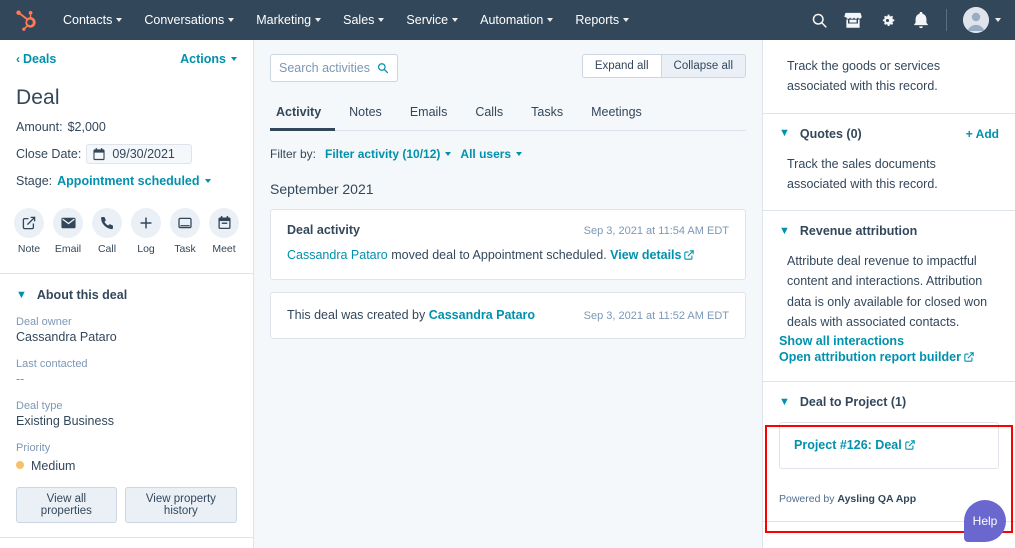 This screenshot has width=1015, height=548. I want to click on nav-item-sales: Sales, so click(363, 20).